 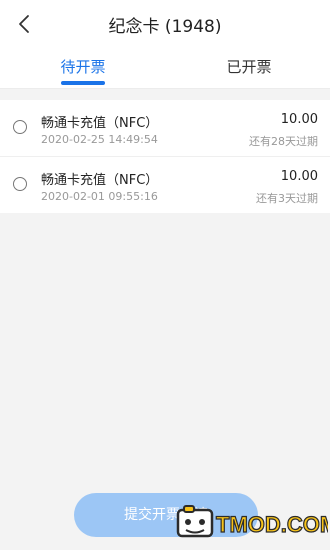 What do you see at coordinates (166, 515) in the screenshot?
I see `submit-invoice-button: 提交开票申请` at bounding box center [166, 515].